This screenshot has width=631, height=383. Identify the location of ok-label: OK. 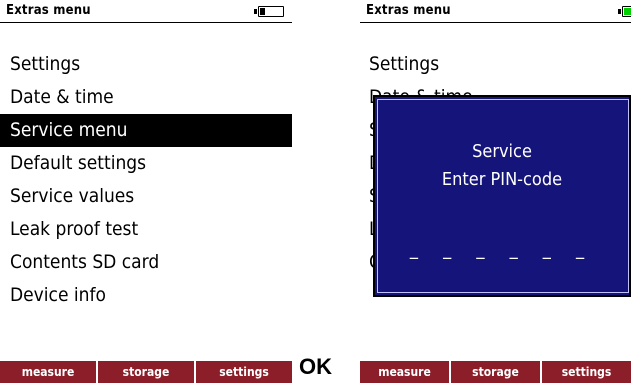
(315, 366).